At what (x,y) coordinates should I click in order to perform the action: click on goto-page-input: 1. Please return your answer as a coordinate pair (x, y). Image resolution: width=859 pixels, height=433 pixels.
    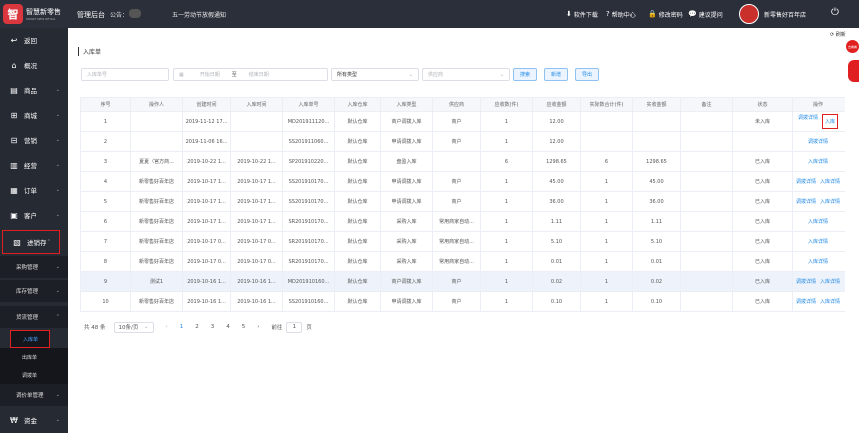
    Looking at the image, I should click on (294, 327).